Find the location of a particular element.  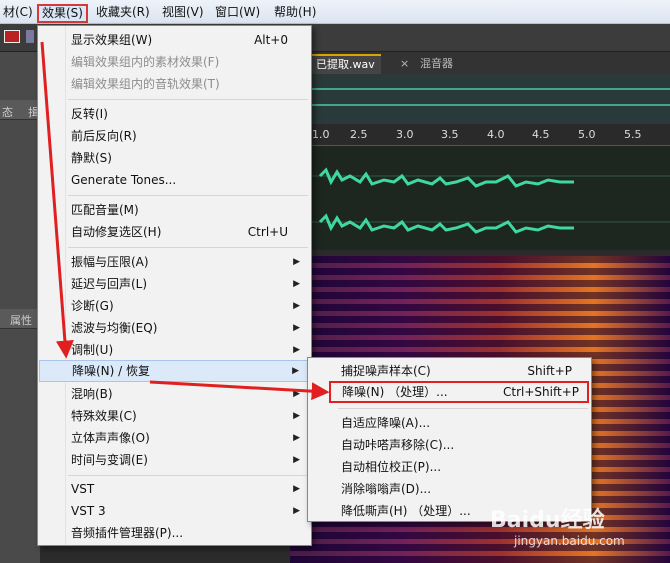

watermark-url: jingyan.baidu.com is located at coordinates (569, 541).